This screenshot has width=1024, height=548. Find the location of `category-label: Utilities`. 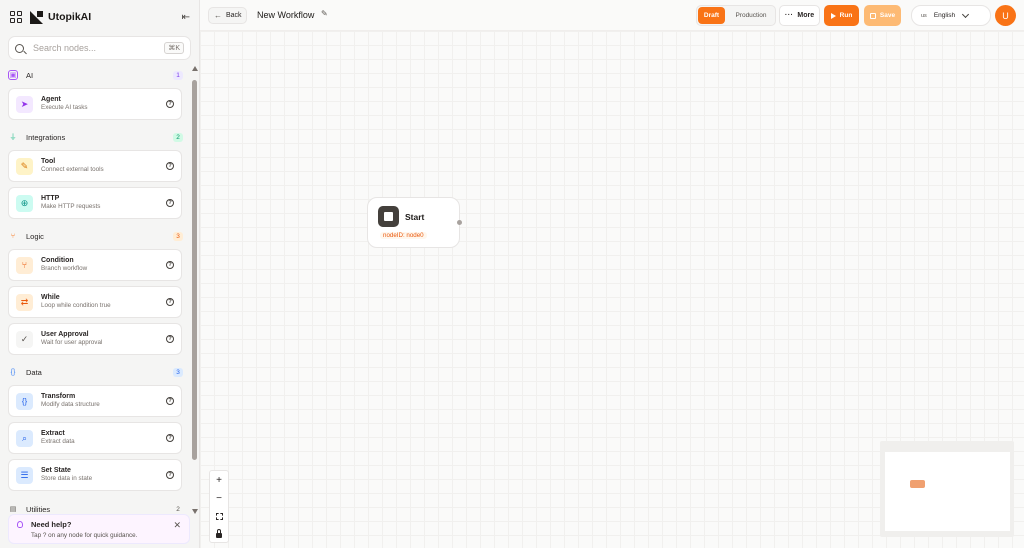

category-label: Utilities is located at coordinates (38, 509).